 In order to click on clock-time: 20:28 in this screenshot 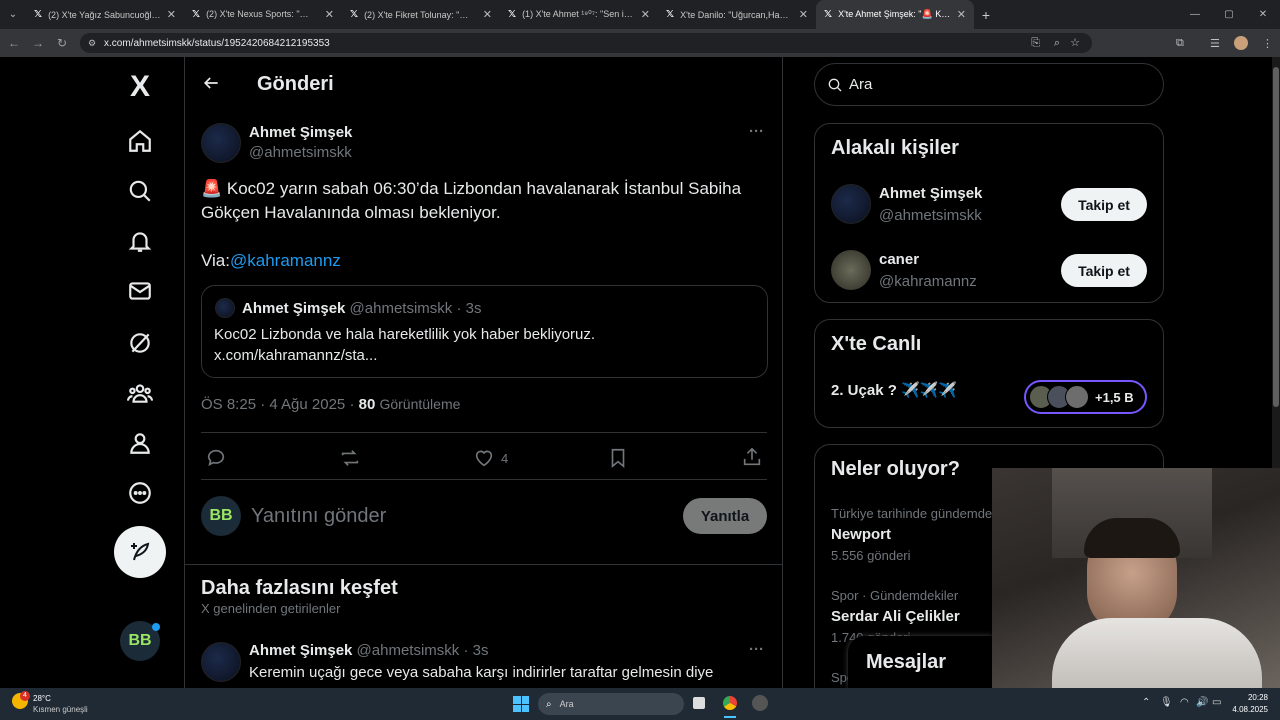, I will do `click(1250, 697)`.